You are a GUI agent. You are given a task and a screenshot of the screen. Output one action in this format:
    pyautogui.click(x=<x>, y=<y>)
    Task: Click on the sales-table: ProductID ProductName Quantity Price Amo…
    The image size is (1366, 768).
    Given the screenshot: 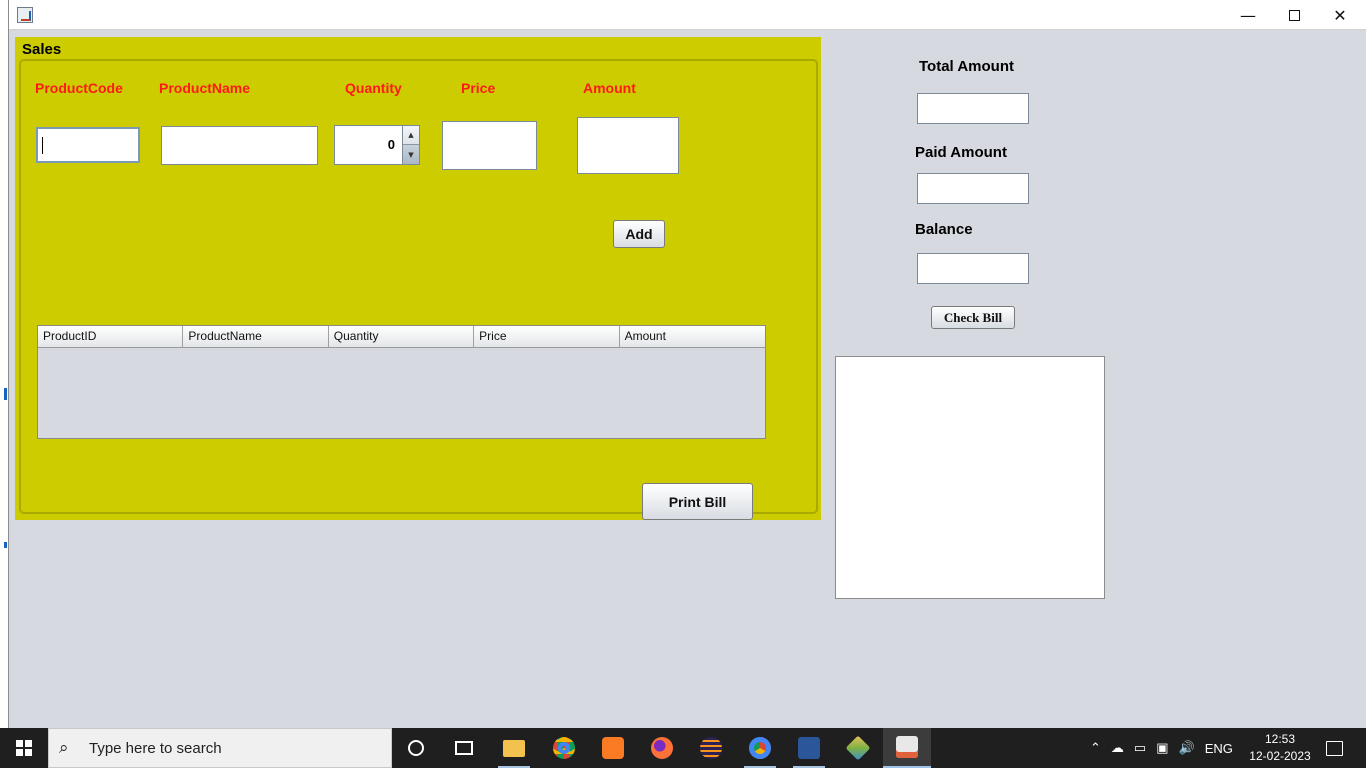 What is the action you would take?
    pyautogui.click(x=401, y=382)
    